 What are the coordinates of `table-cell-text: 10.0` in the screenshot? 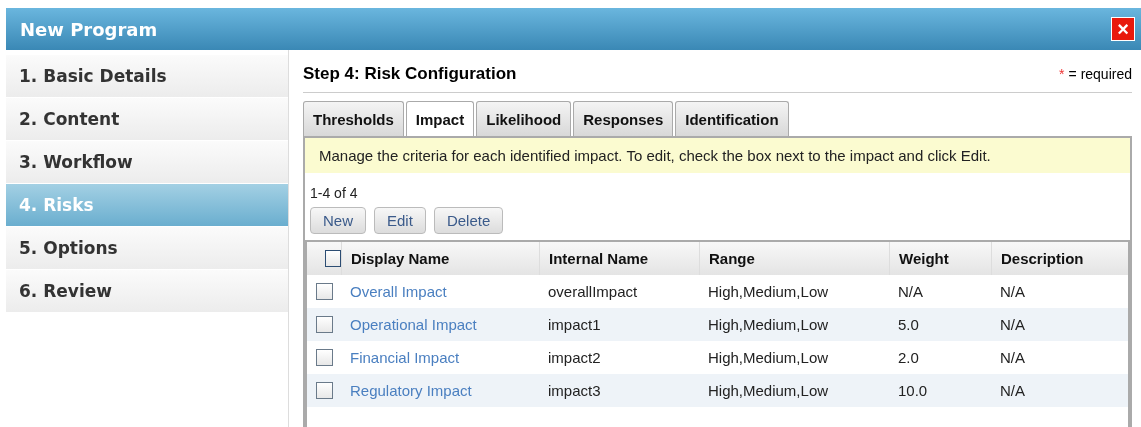 It's located at (913, 390).